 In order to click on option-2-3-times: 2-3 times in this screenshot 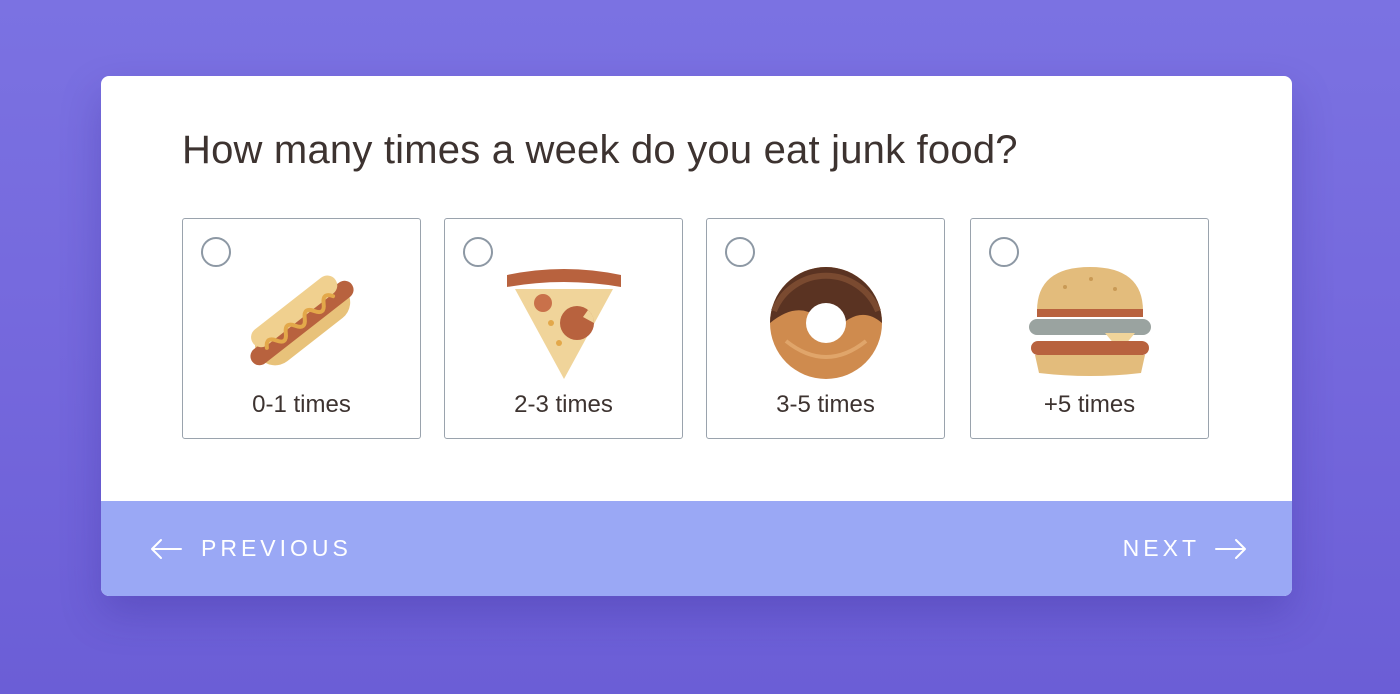, I will do `click(563, 328)`.